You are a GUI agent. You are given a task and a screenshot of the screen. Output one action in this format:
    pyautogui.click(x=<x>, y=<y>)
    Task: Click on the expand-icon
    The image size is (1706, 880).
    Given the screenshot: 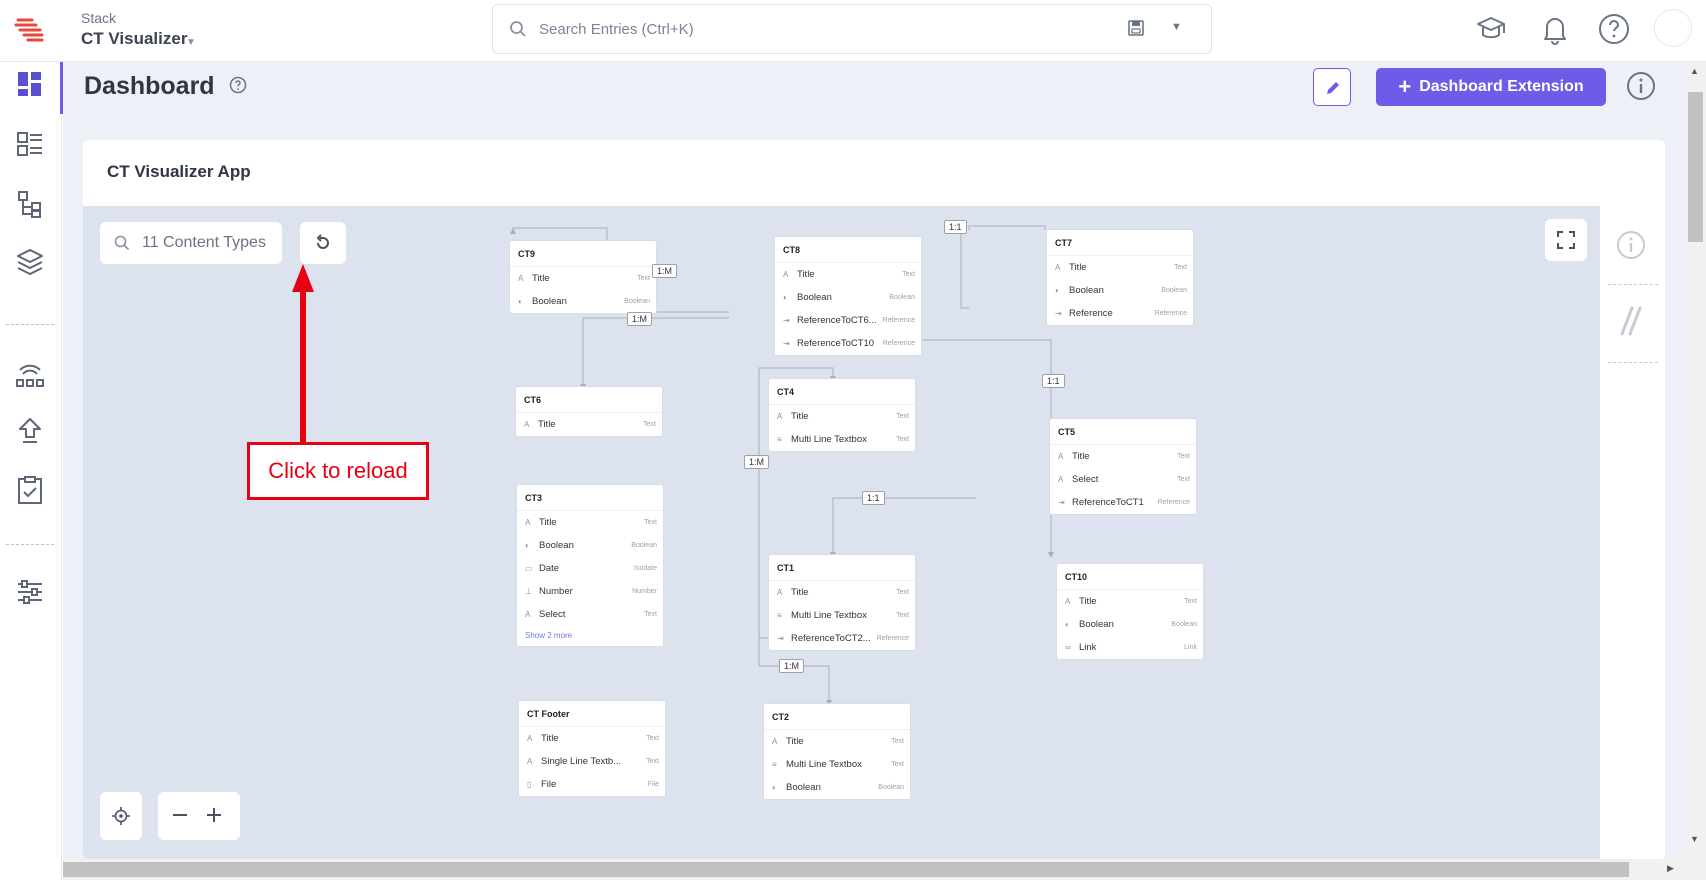 What is the action you would take?
    pyautogui.click(x=1566, y=240)
    